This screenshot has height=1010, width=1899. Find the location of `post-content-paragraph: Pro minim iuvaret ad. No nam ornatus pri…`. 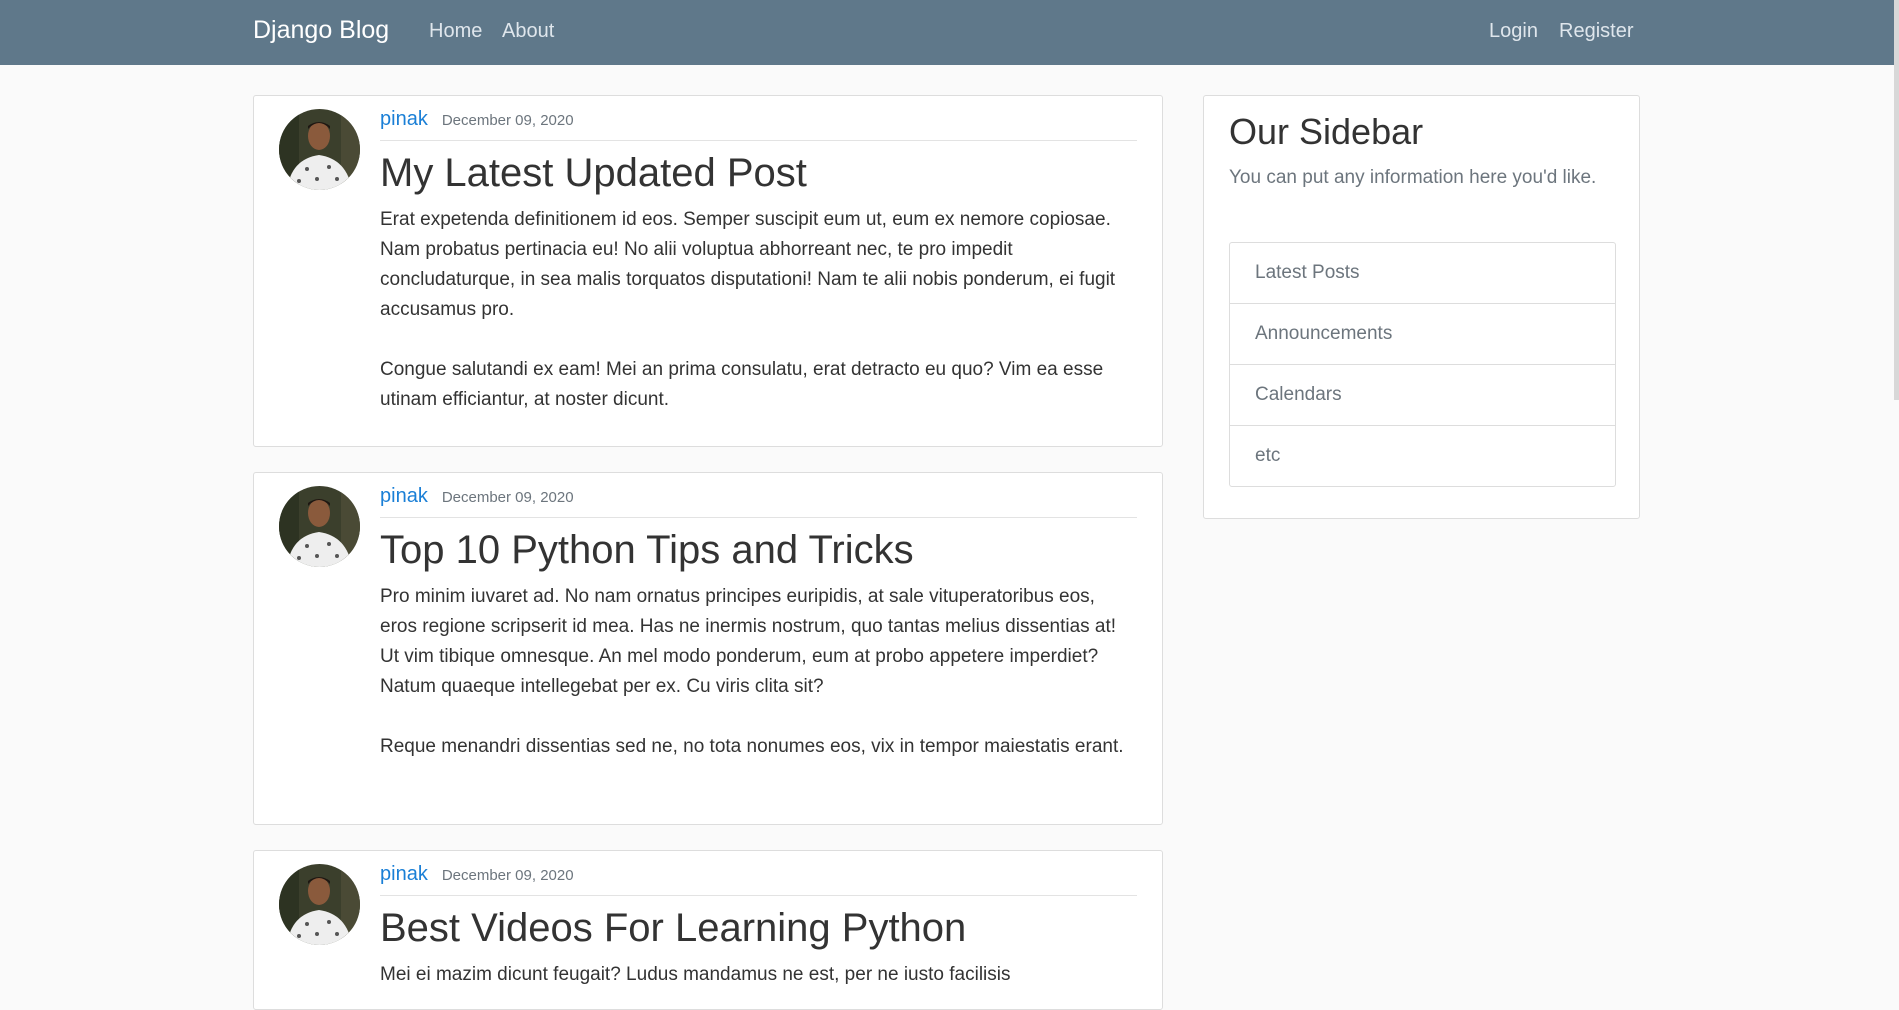

post-content-paragraph: Pro minim iuvaret ad. No nam ornatus pri… is located at coordinates (748, 641).